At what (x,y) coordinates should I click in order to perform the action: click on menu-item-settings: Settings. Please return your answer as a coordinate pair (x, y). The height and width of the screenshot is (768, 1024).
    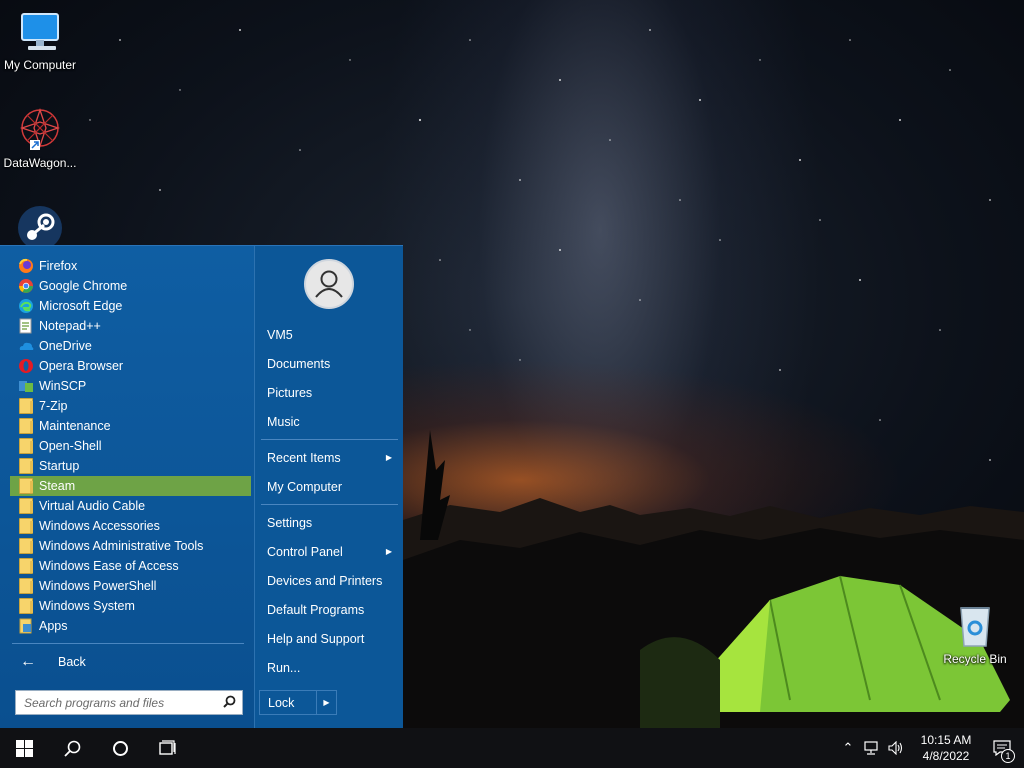
    Looking at the image, I should click on (329, 522).